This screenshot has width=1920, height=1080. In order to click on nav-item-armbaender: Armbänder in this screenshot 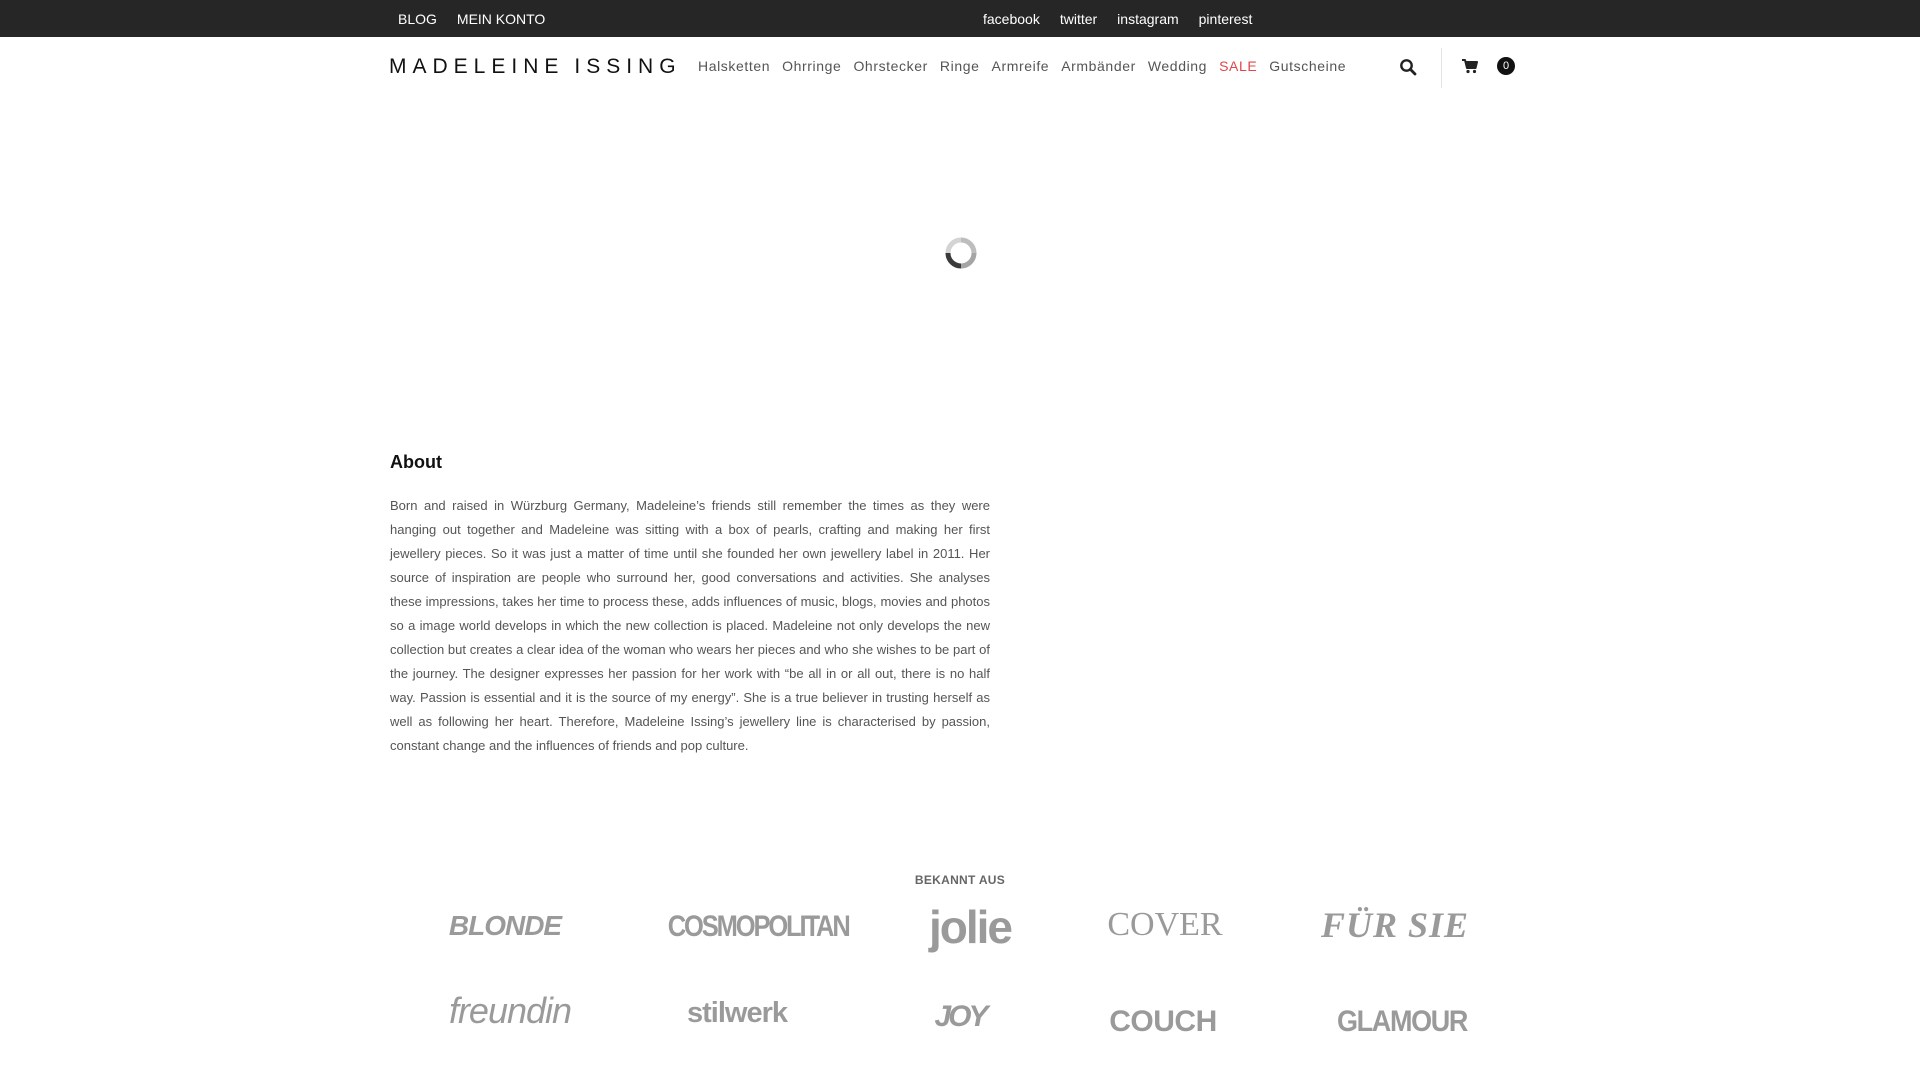, I will do `click(1098, 66)`.